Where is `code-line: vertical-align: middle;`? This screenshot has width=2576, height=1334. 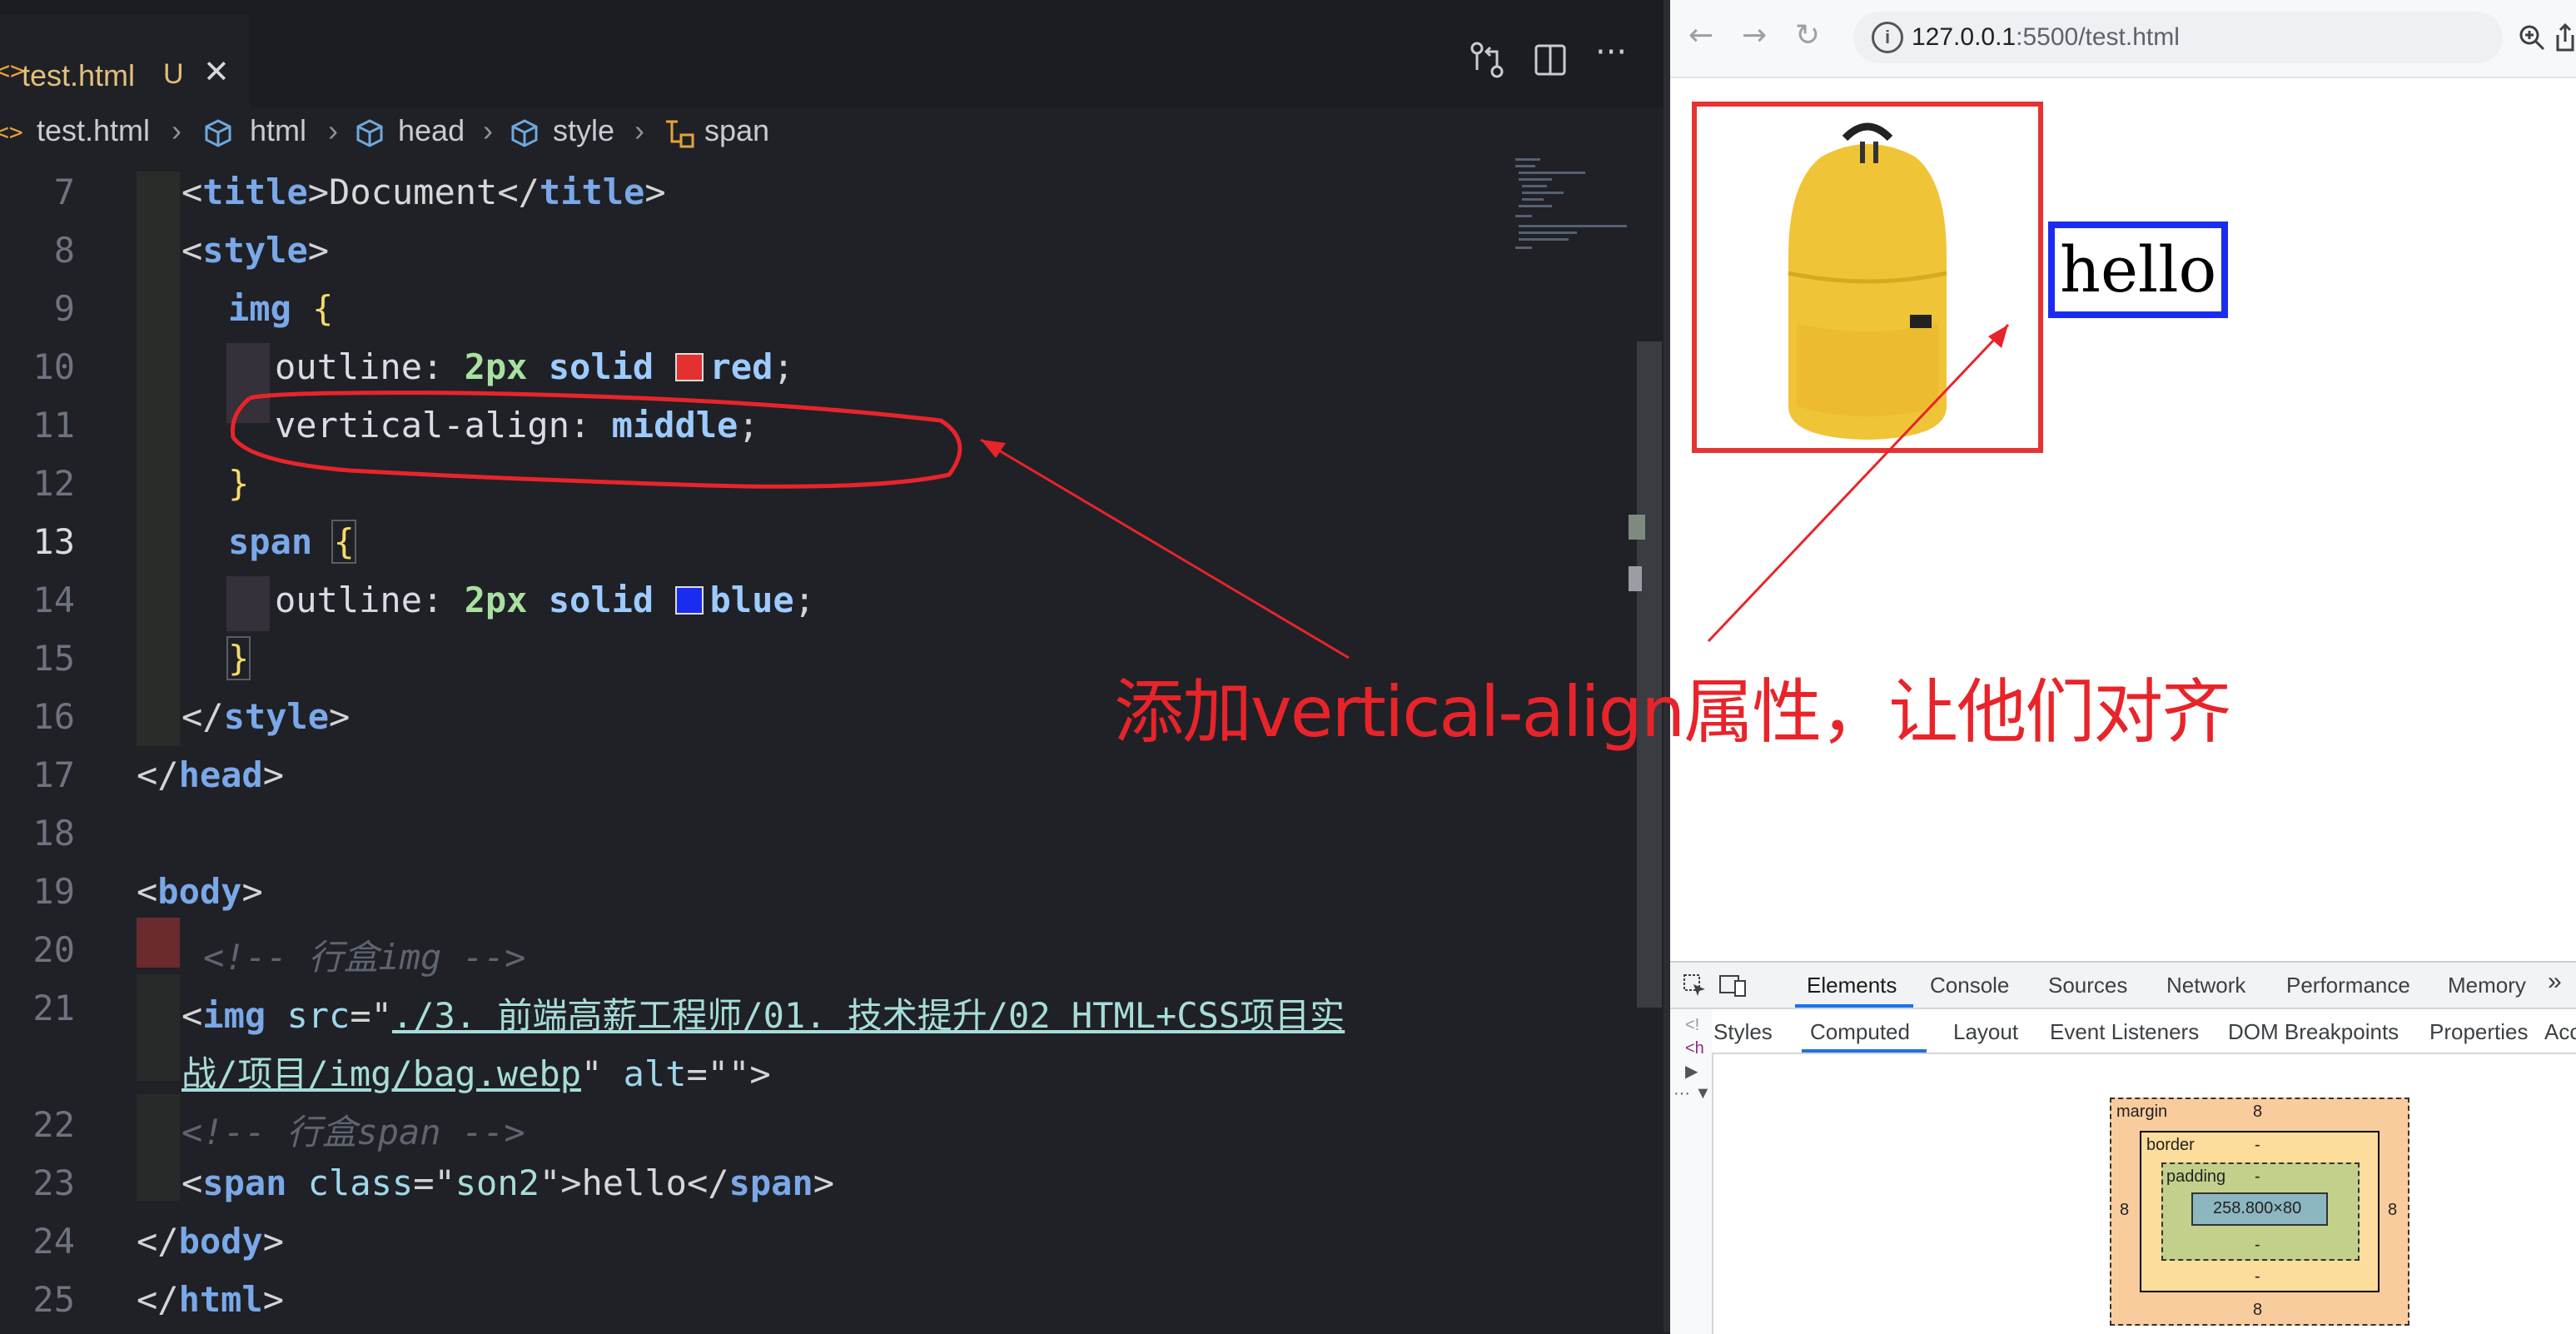
code-line: vertical-align: middle; is located at coordinates (517, 425).